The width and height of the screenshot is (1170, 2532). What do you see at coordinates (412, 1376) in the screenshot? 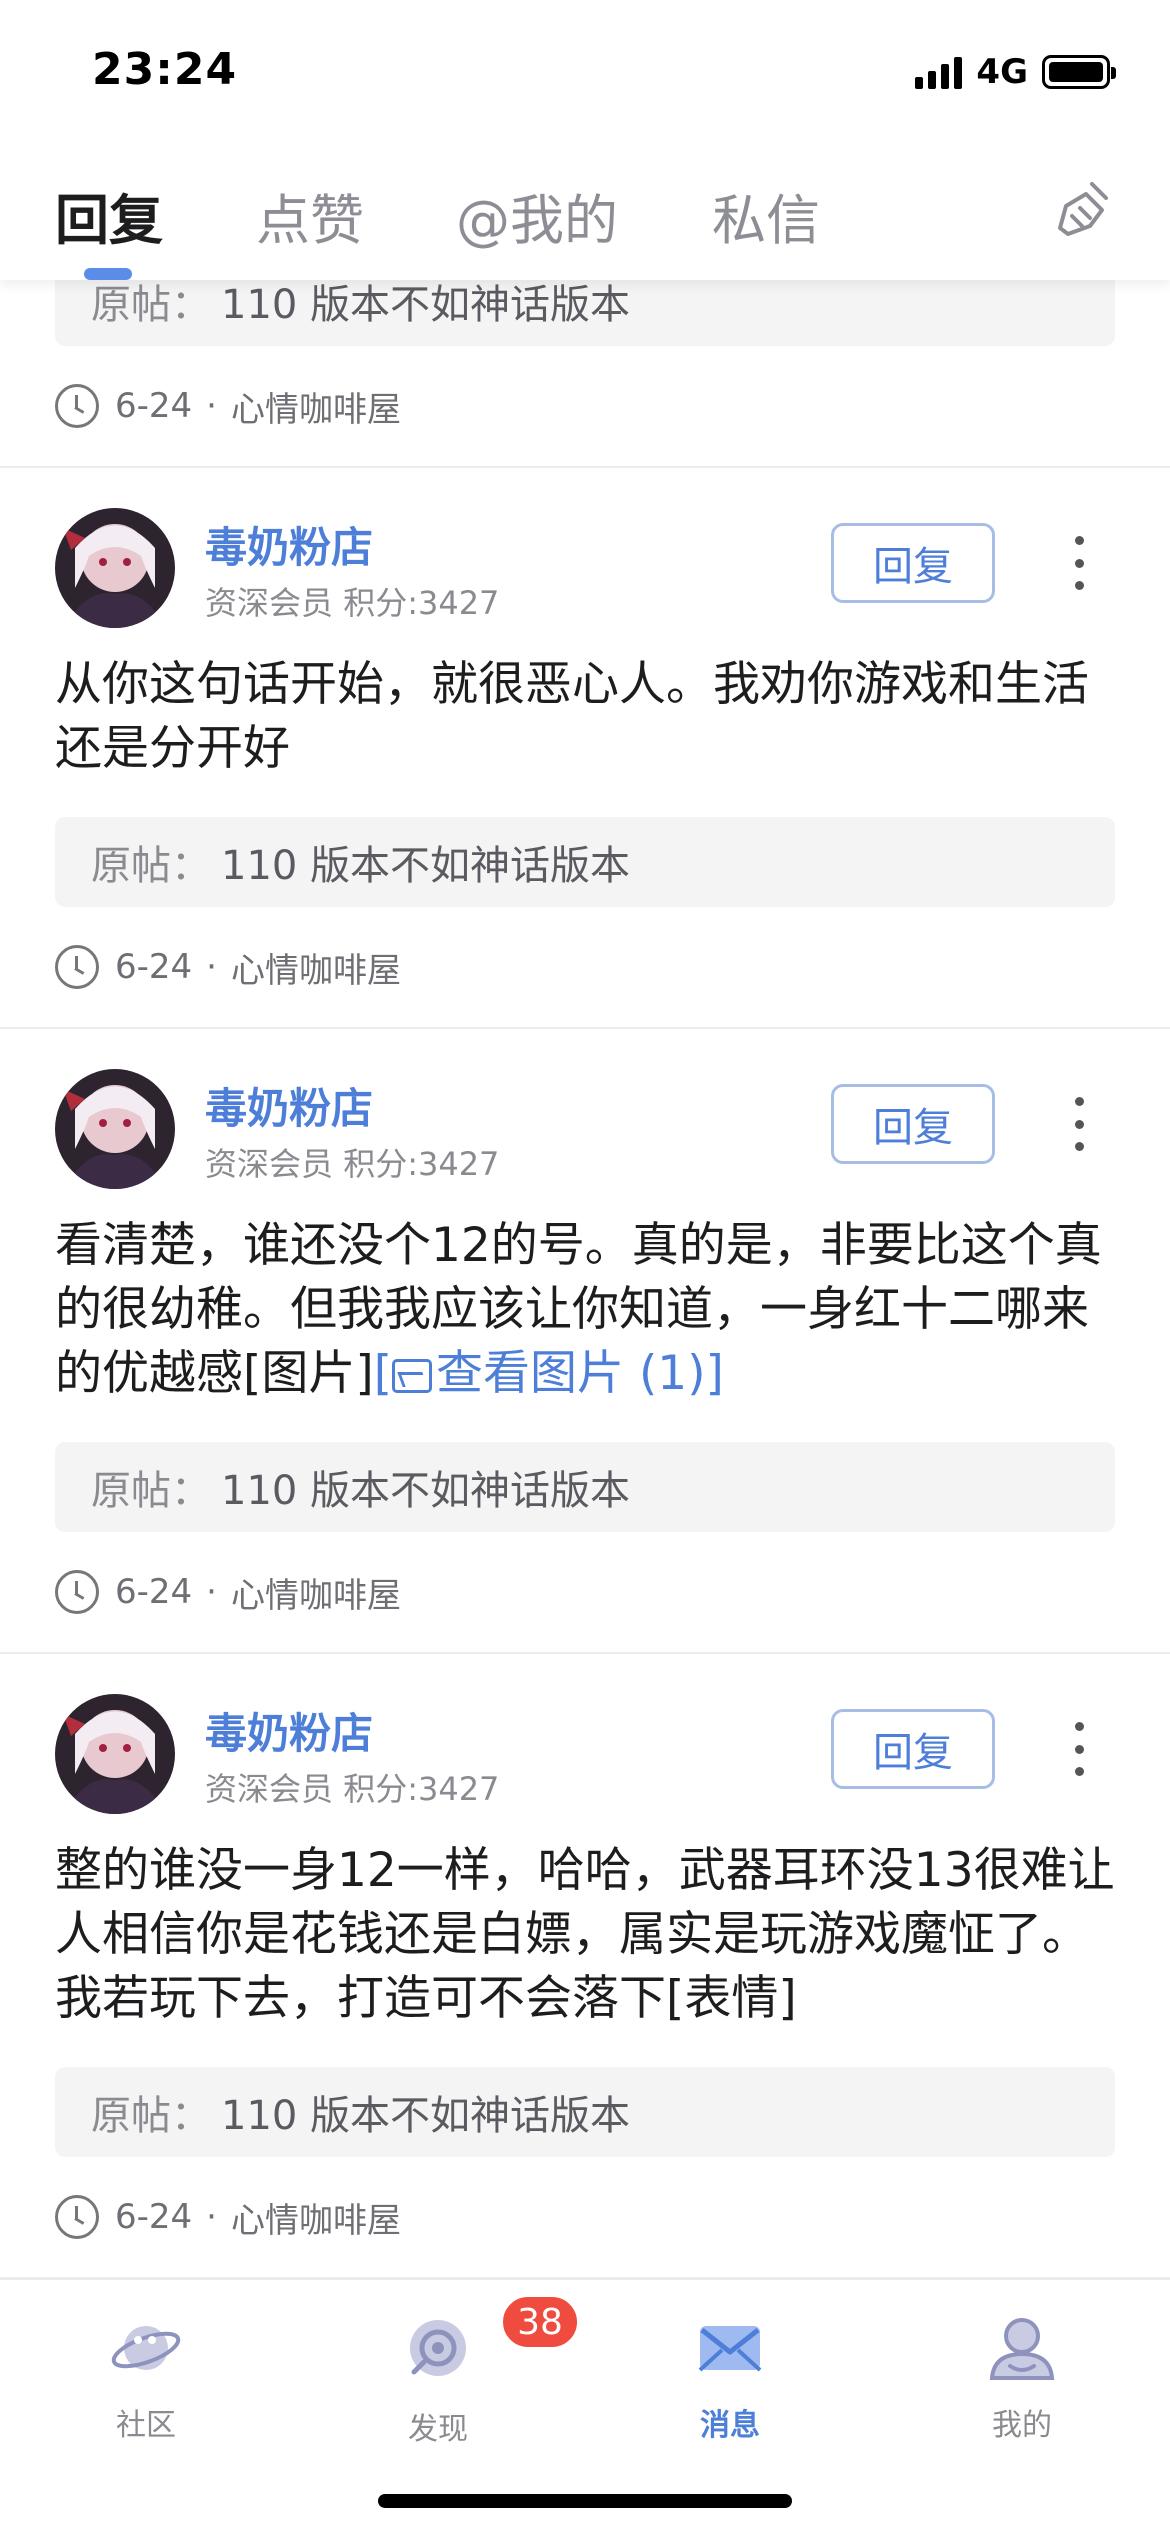
I see `image-icon` at bounding box center [412, 1376].